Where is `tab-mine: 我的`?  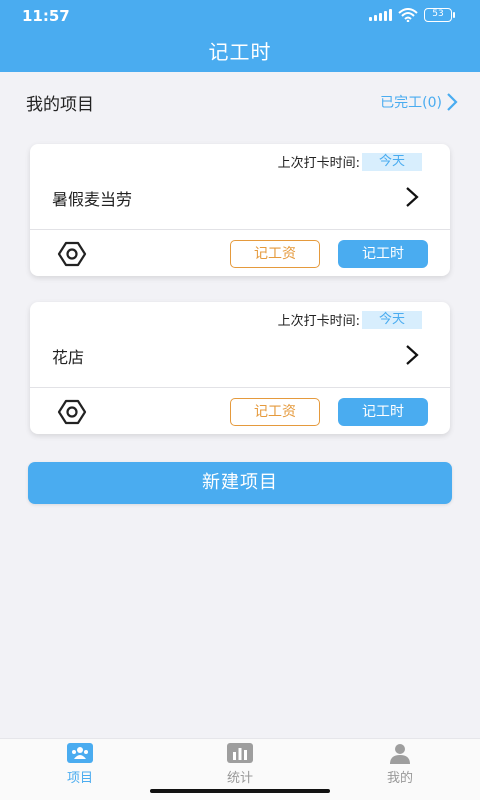
tab-mine: 我的 is located at coordinates (400, 764).